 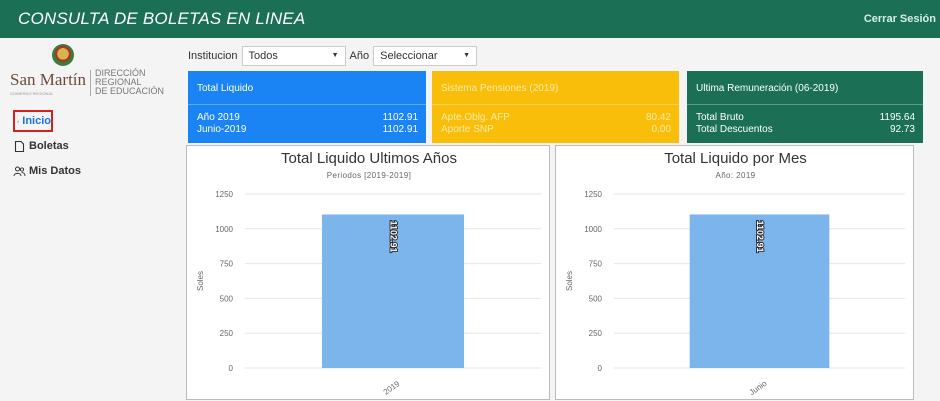 I want to click on logo-separator, so click(x=90, y=83).